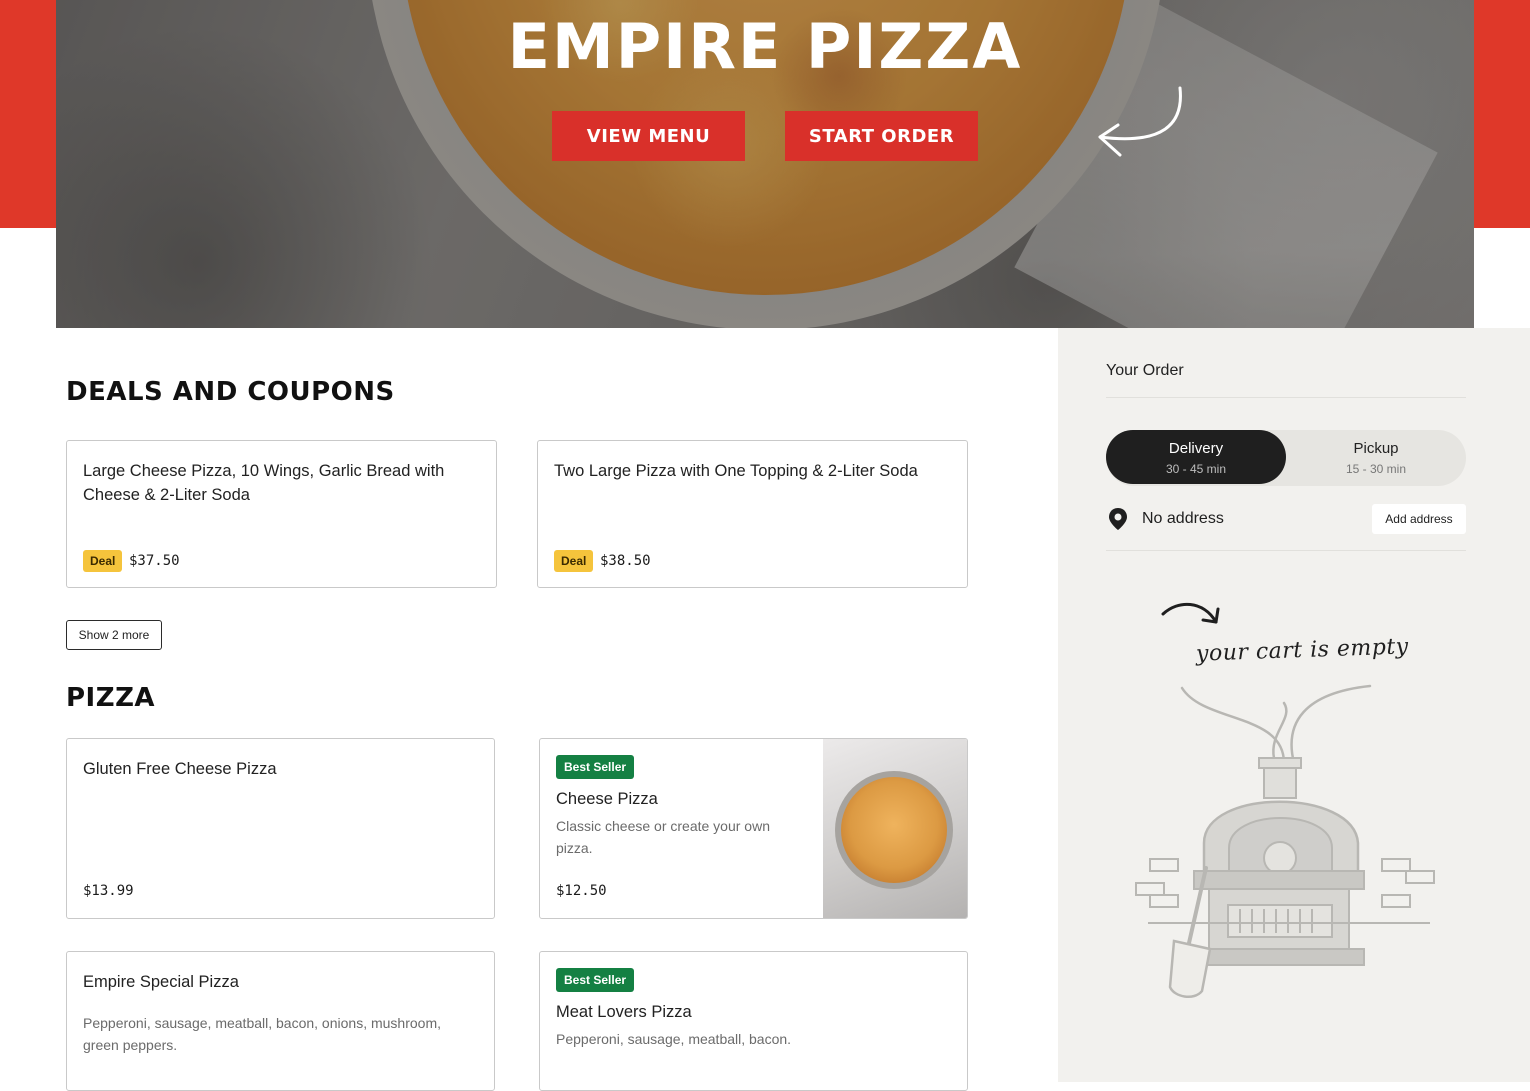  I want to click on pizza-oven-illustration, so click(1285, 841).